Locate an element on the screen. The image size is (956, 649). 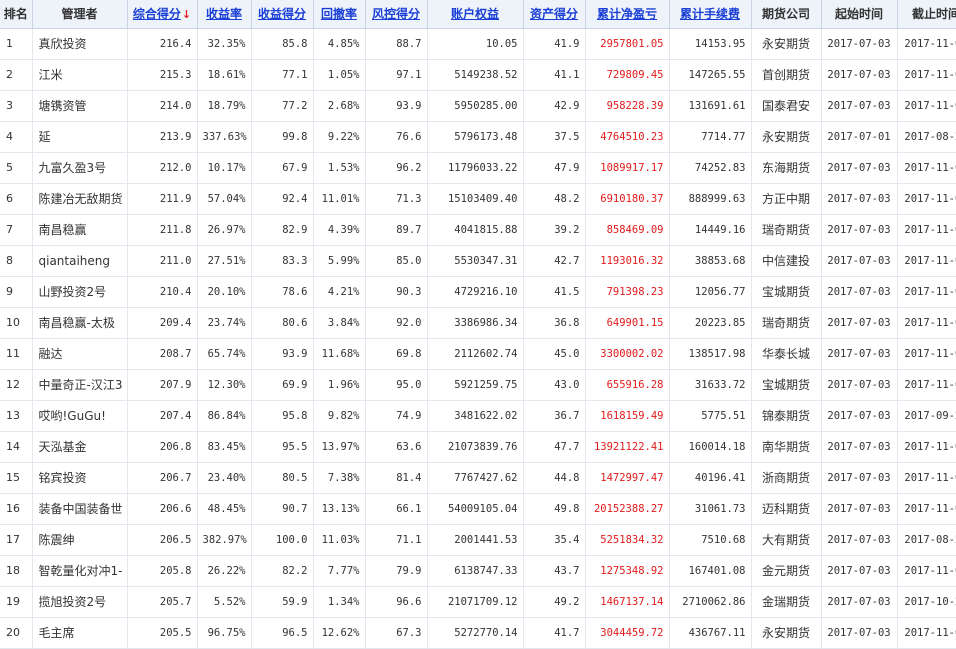
cell-fees: 74252.83 is located at coordinates (710, 168).